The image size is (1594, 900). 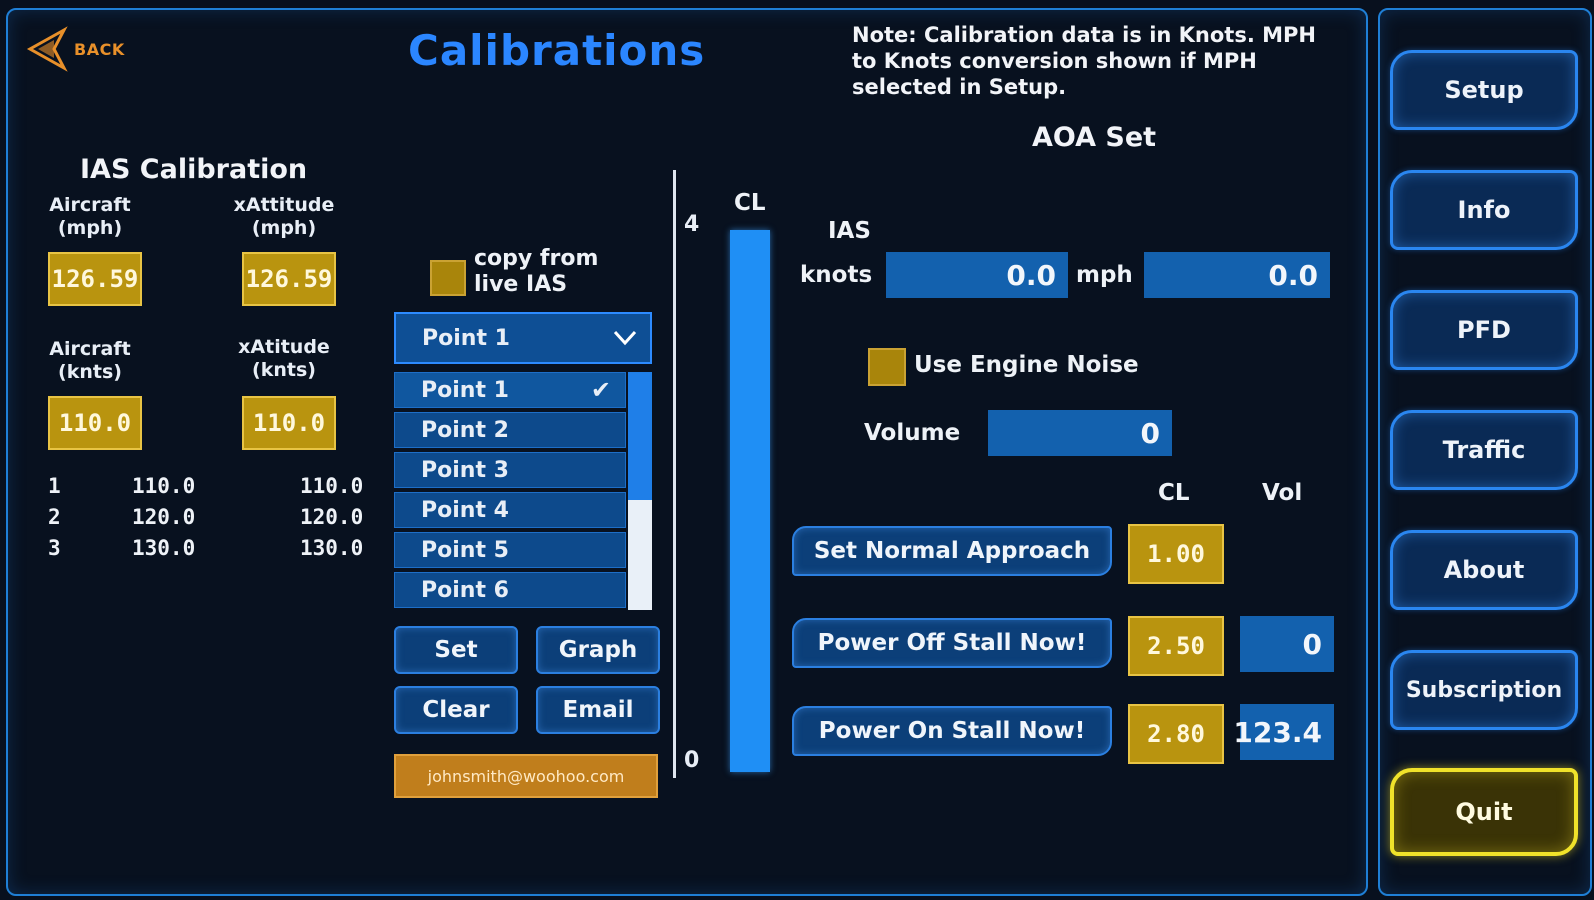 What do you see at coordinates (598, 650) in the screenshot?
I see `graph-button: Graph` at bounding box center [598, 650].